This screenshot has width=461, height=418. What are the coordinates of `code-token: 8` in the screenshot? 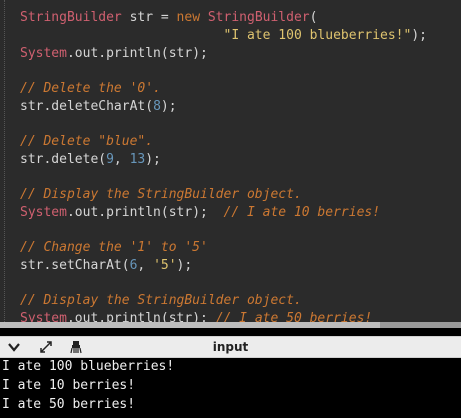 It's located at (157, 106).